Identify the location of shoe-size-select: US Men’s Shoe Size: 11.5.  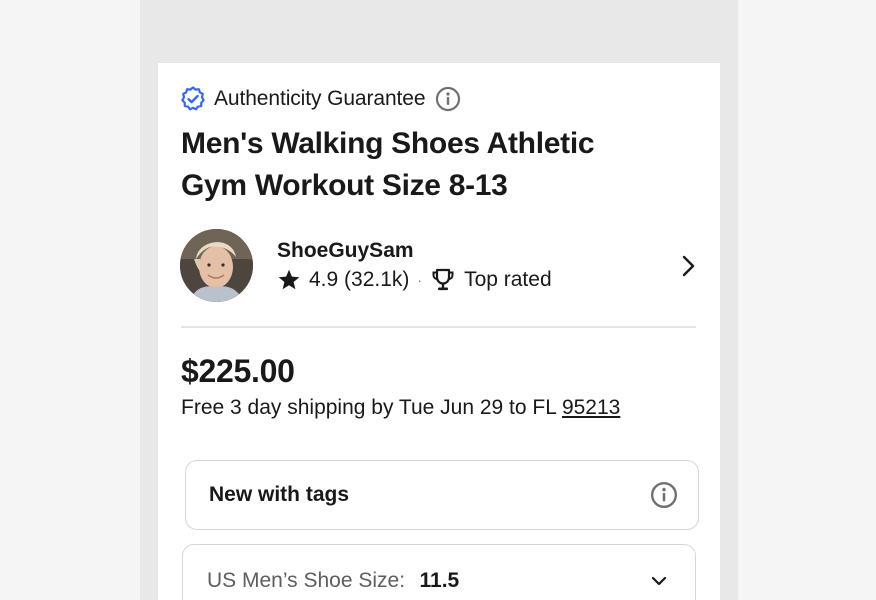
(439, 572).